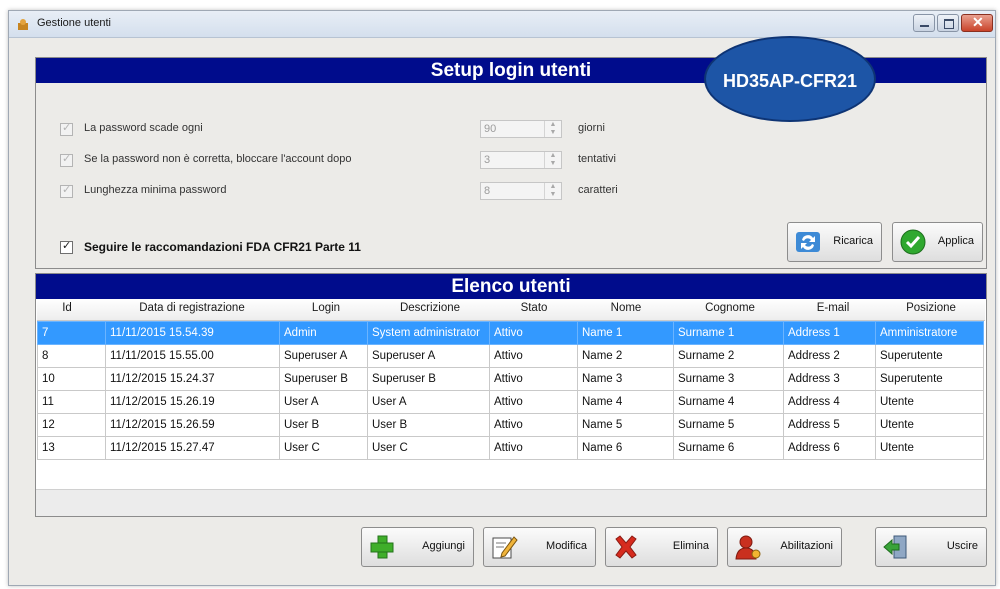 This screenshot has width=1000, height=589. I want to click on cell-email: Address 2, so click(829, 356).